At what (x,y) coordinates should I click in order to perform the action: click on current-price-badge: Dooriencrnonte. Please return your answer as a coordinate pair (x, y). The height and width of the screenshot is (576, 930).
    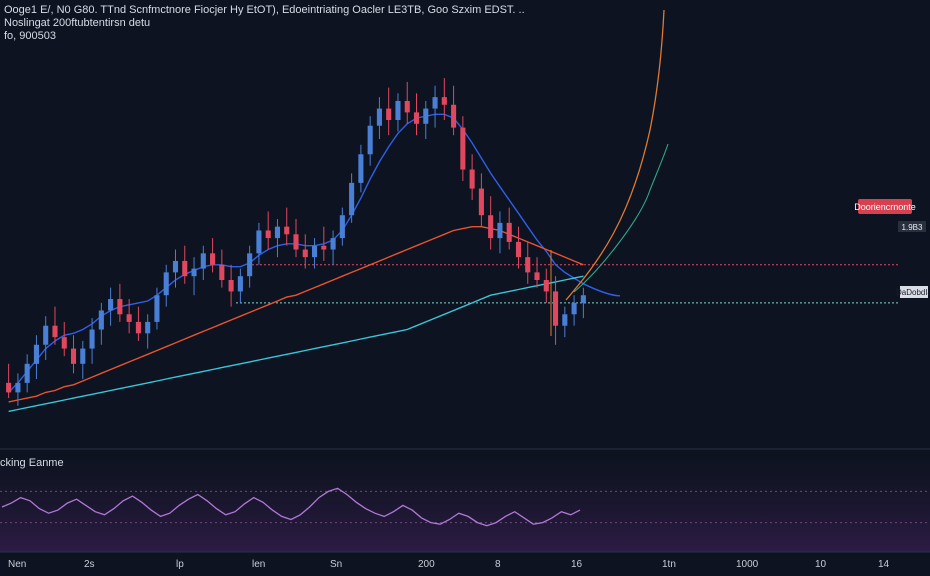
    Looking at the image, I should click on (885, 206).